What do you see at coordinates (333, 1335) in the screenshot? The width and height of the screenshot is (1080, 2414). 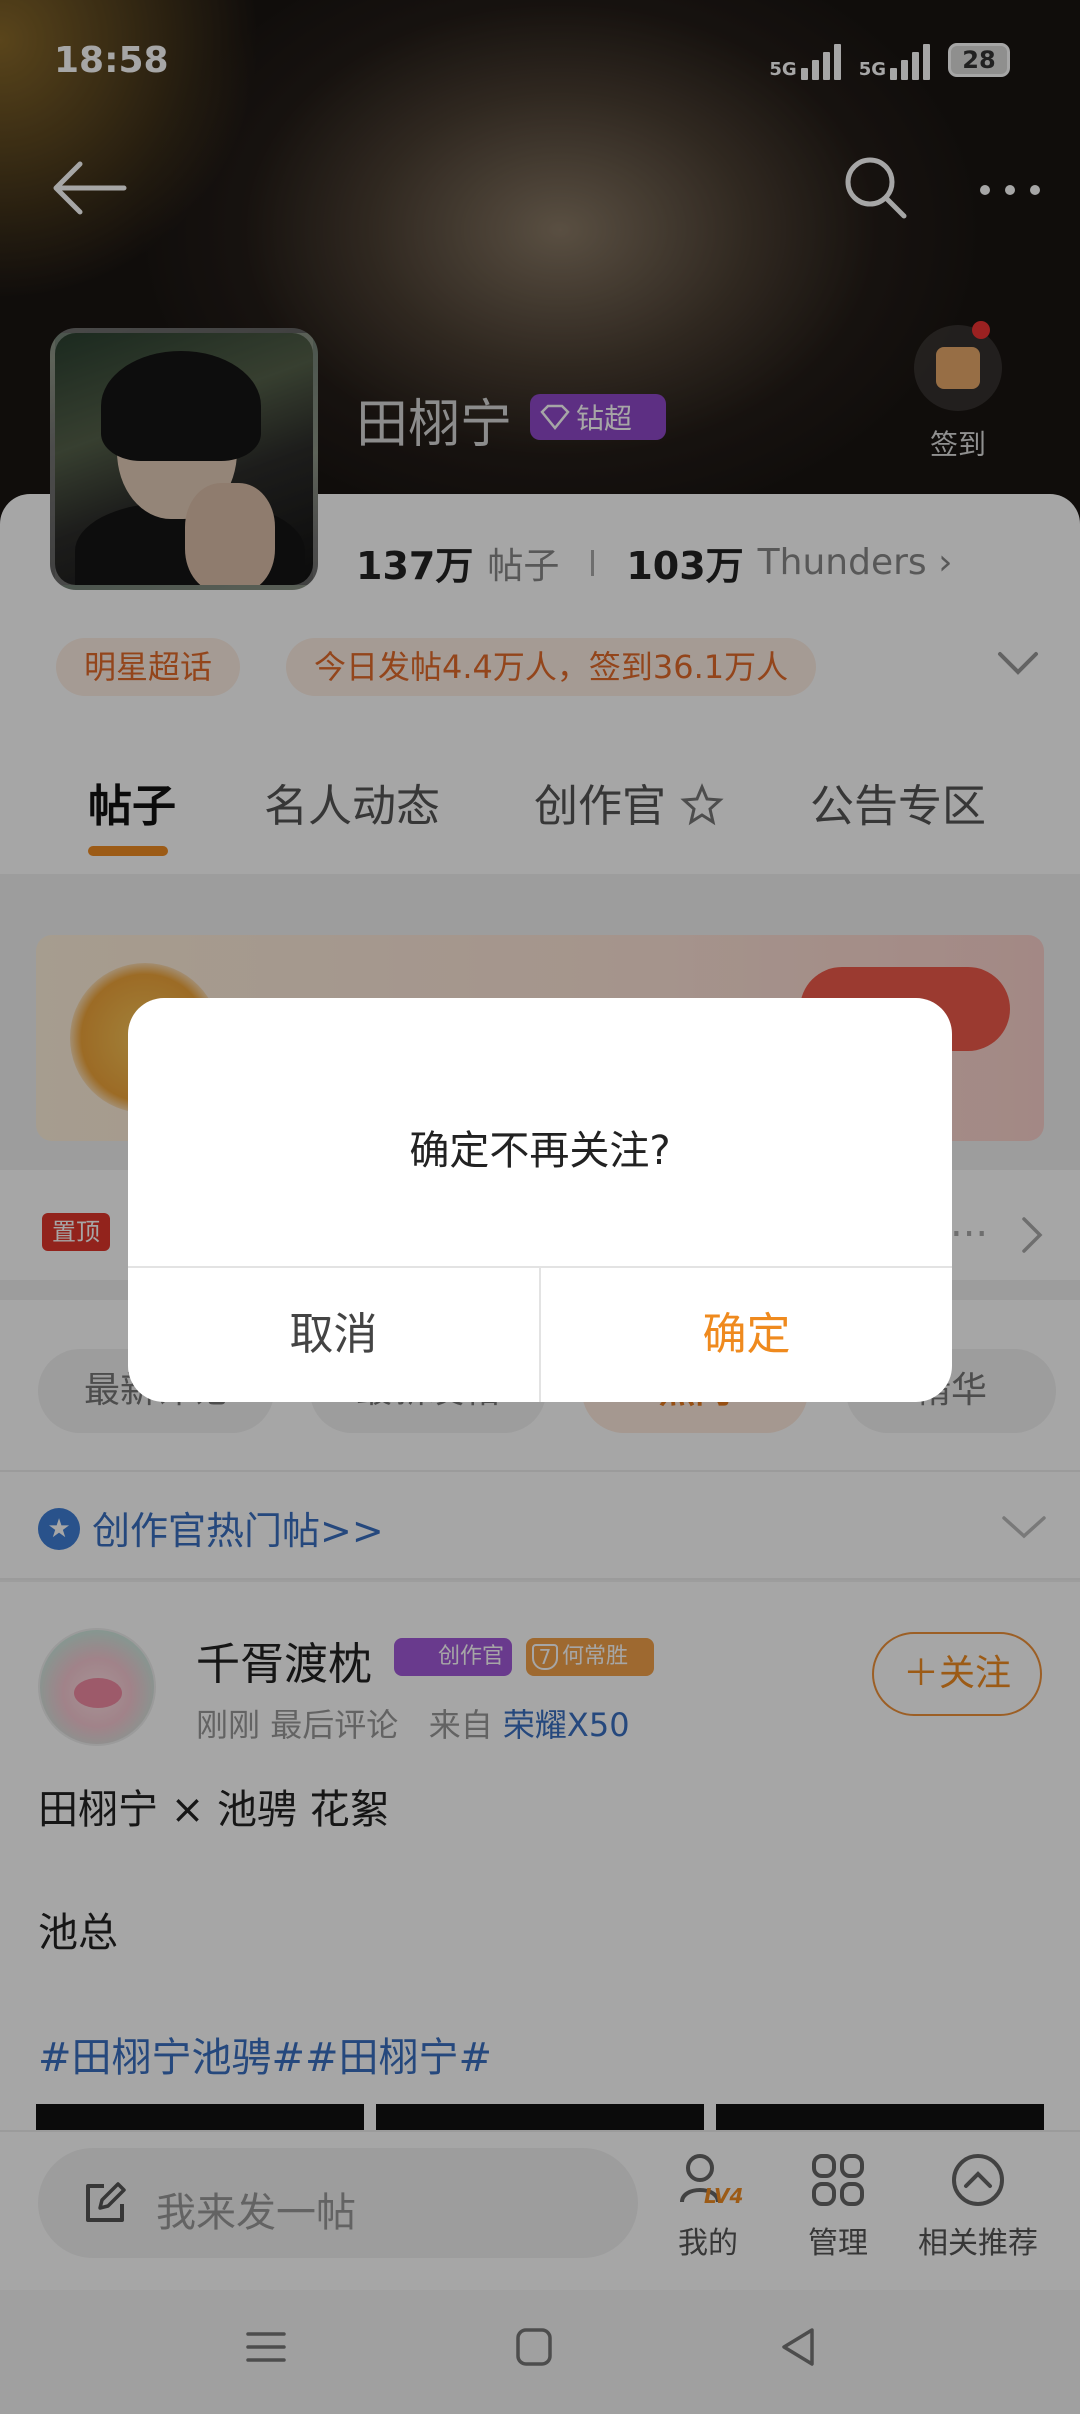 I see `cancel-button: 取消` at bounding box center [333, 1335].